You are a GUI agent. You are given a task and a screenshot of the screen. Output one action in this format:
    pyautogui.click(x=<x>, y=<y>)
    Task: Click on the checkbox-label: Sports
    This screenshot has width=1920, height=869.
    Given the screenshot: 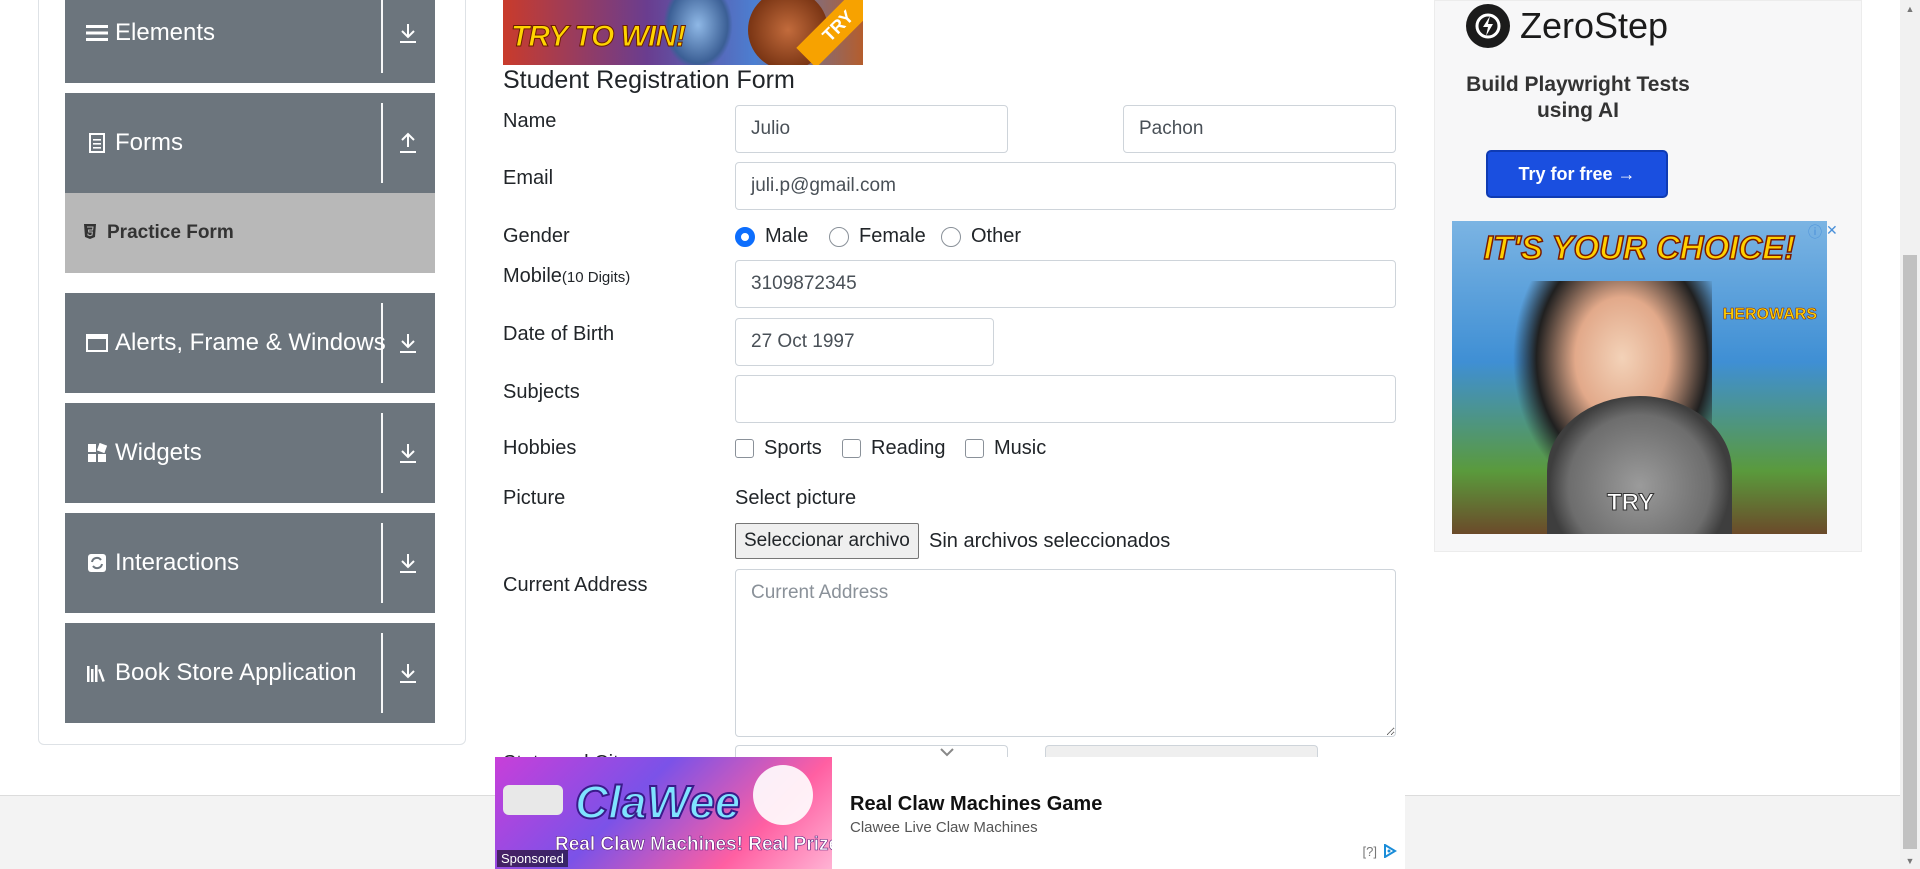 What is the action you would take?
    pyautogui.click(x=793, y=448)
    